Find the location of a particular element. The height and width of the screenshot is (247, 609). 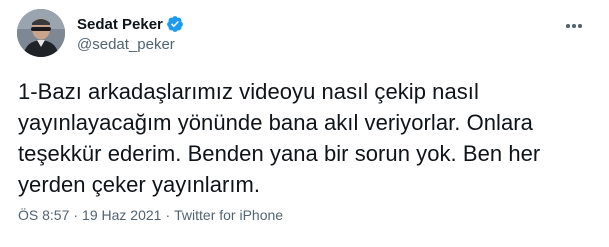

more-options-button is located at coordinates (574, 26).